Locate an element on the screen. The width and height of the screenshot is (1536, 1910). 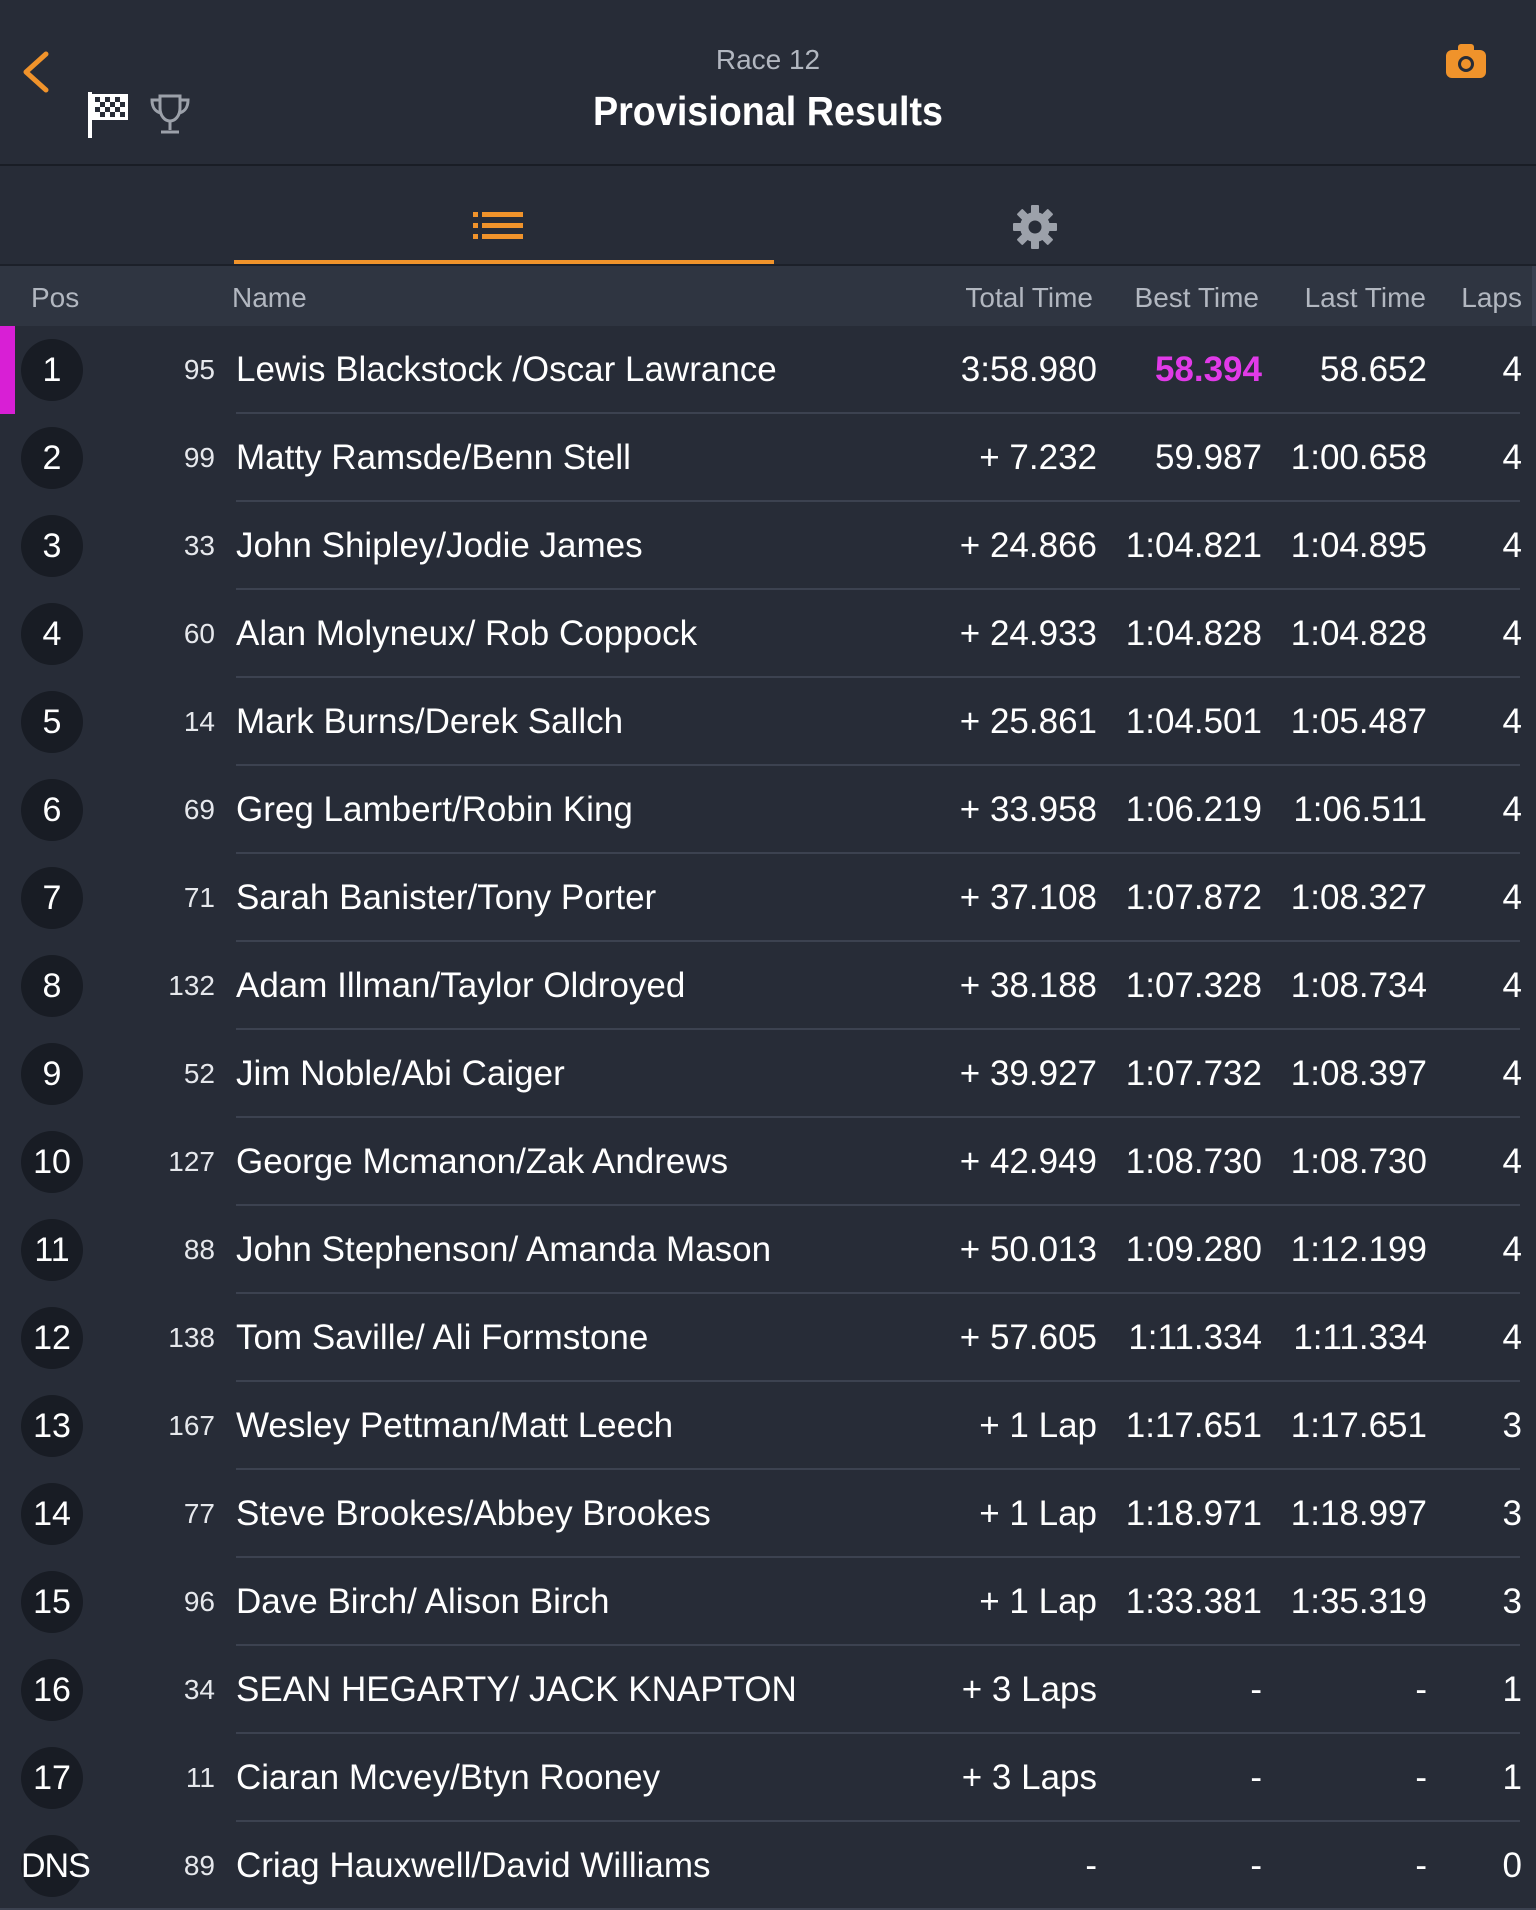
laps-count: 3 is located at coordinates (1512, 1425).